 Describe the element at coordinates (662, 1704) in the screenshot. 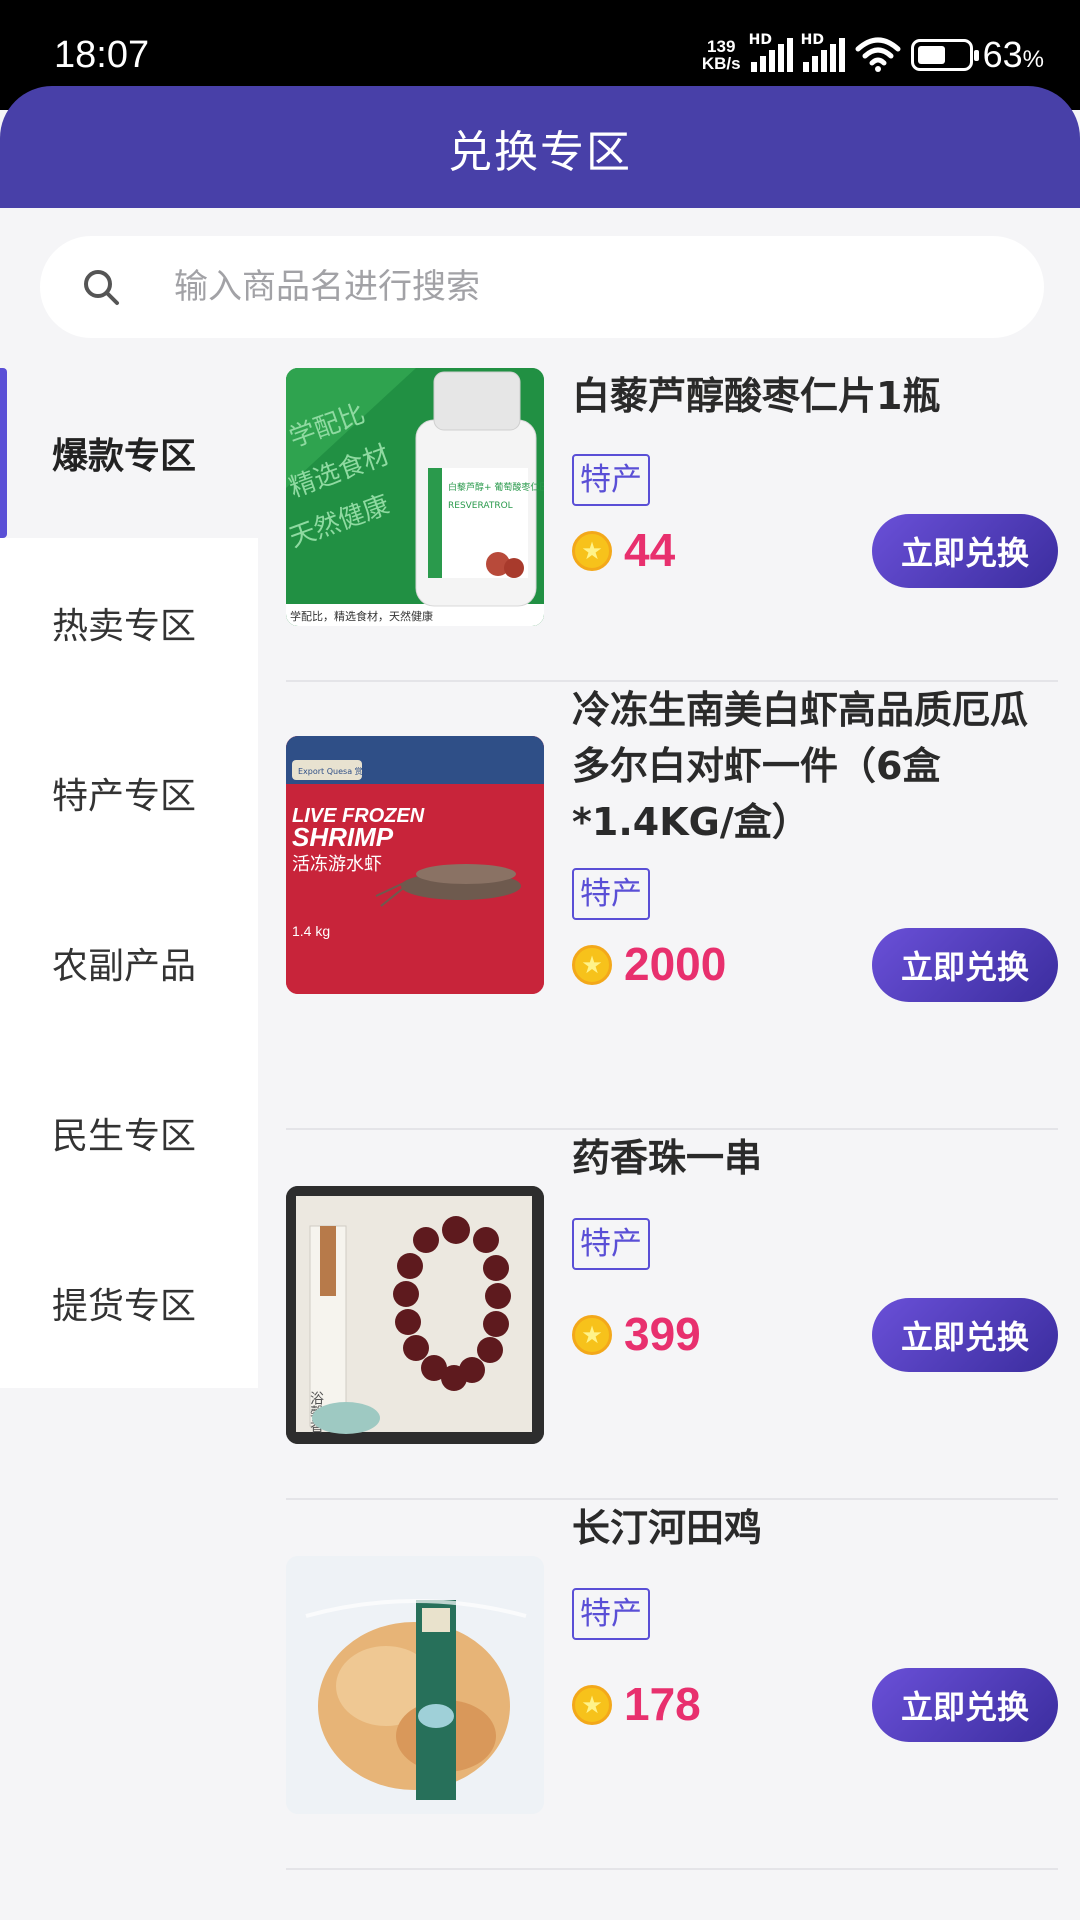

I see `product-price: 178` at that location.